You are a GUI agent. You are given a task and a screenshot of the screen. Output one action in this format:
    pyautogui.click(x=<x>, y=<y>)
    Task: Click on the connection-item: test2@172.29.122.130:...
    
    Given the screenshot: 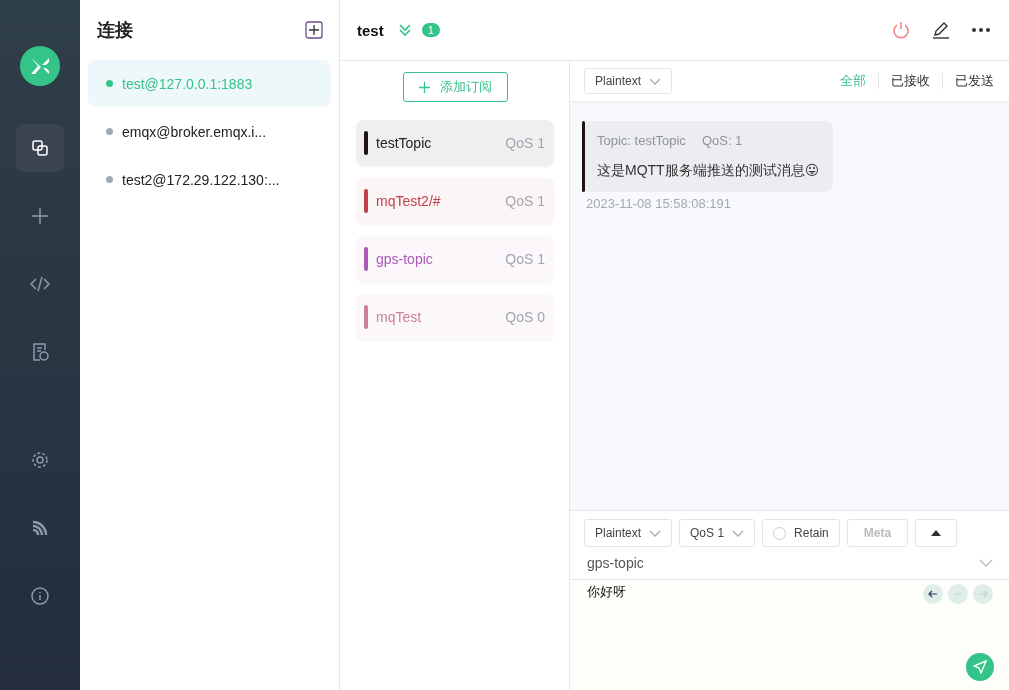 What is the action you would take?
    pyautogui.click(x=209, y=179)
    